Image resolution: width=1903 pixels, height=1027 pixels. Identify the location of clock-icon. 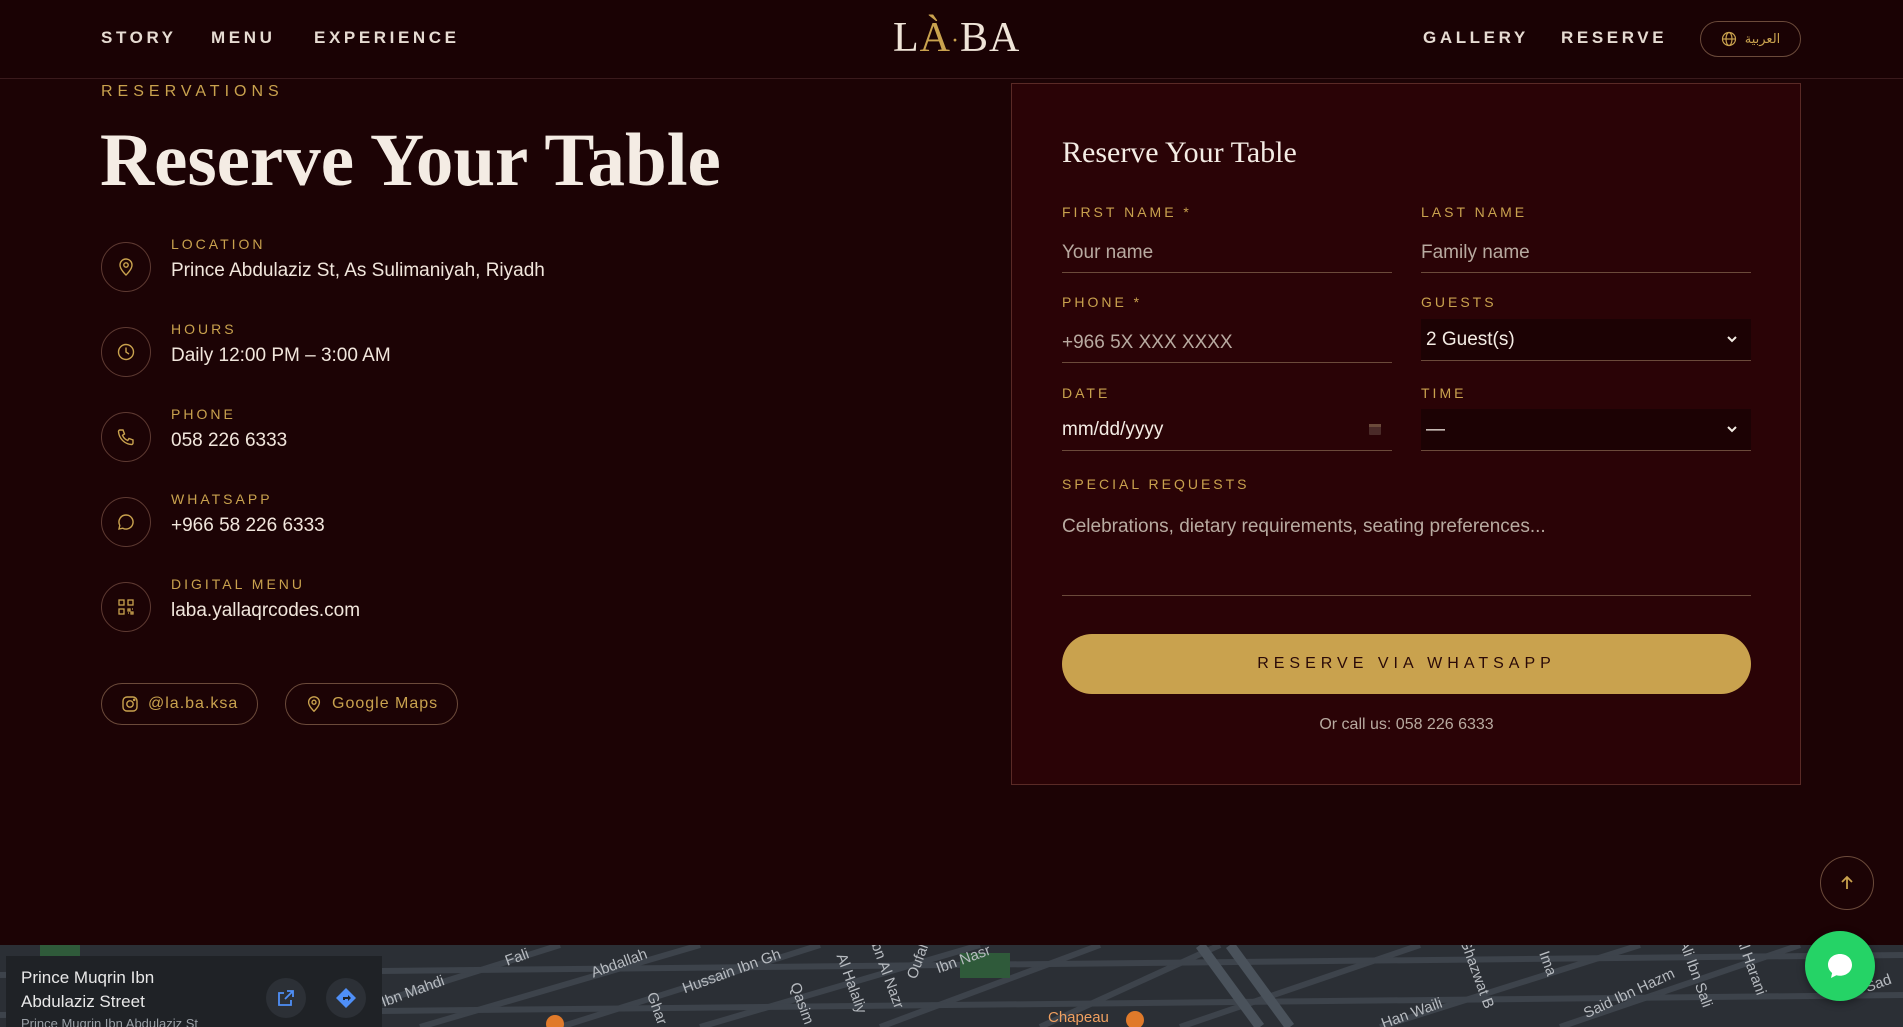
(126, 352).